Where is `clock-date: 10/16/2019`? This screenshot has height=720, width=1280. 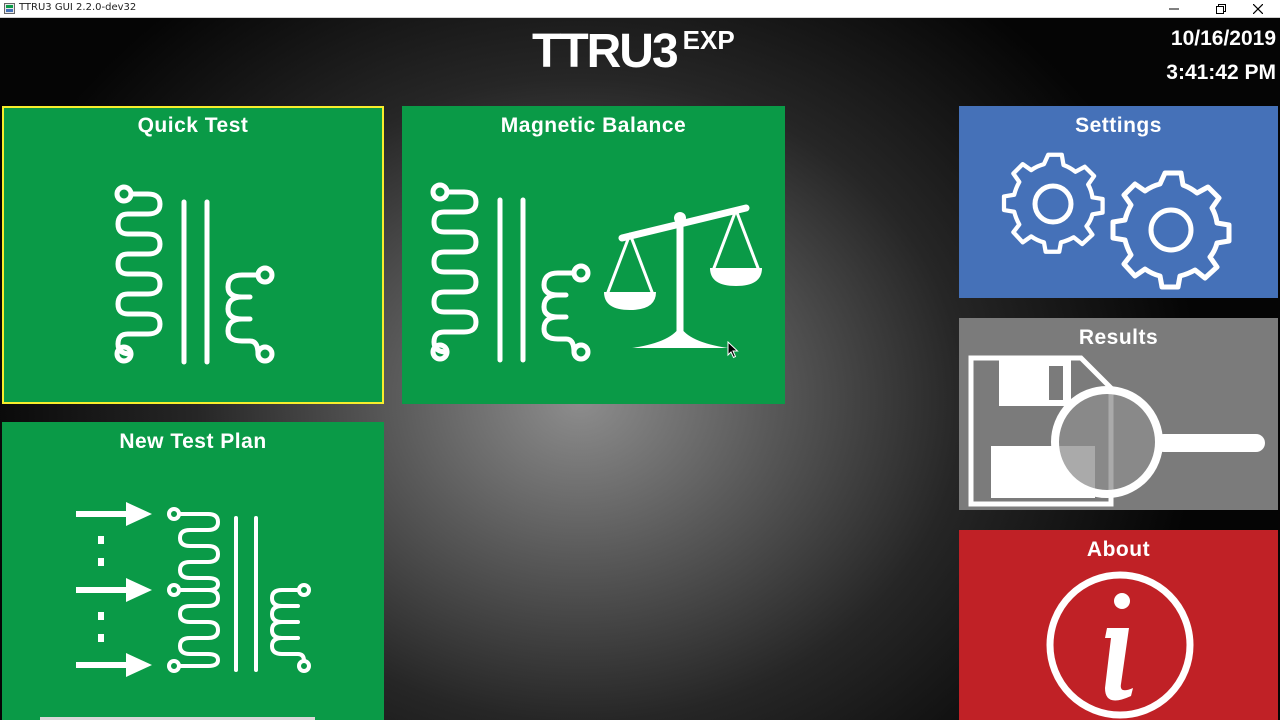 clock-date: 10/16/2019 is located at coordinates (1223, 38).